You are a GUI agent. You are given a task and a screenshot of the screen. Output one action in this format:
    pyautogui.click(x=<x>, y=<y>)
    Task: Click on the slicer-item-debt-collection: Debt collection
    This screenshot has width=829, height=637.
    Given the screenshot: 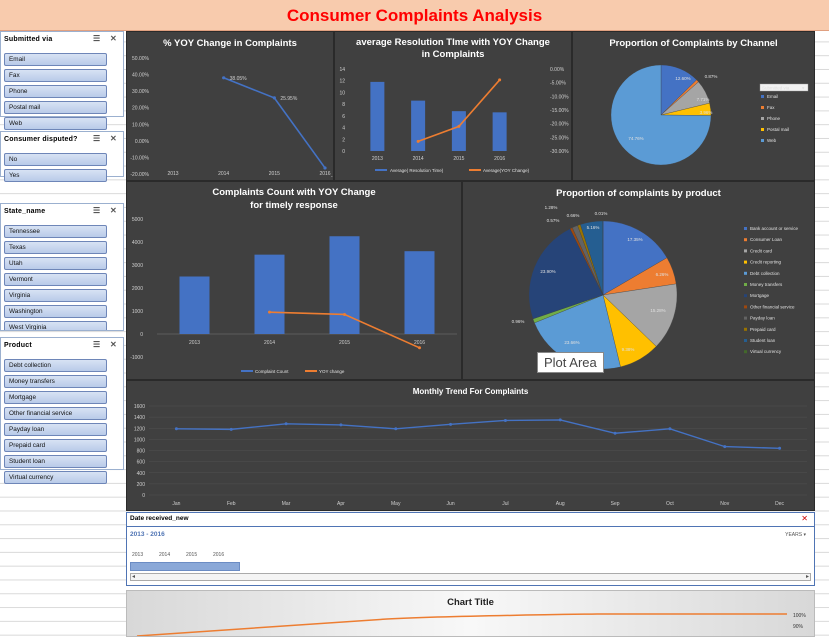 What is the action you would take?
    pyautogui.click(x=55, y=365)
    